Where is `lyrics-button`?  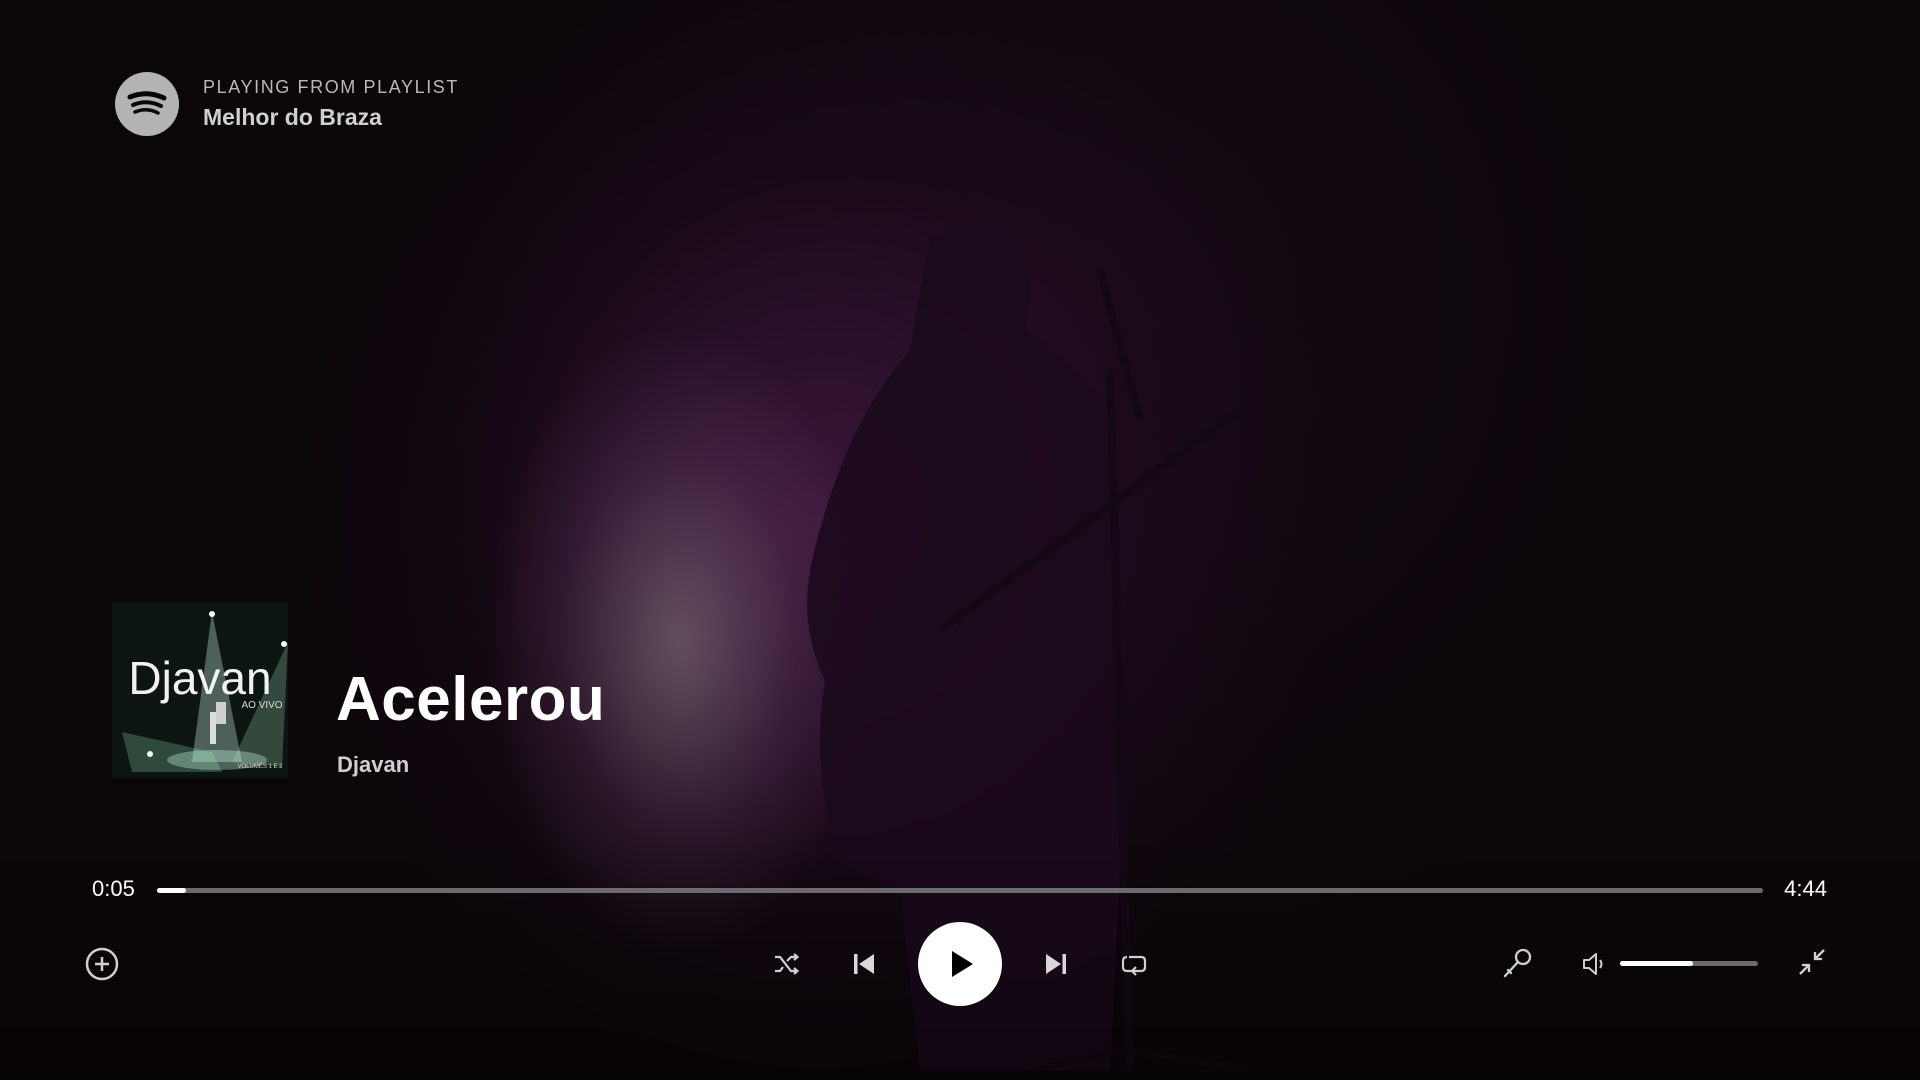 lyrics-button is located at coordinates (1517, 963).